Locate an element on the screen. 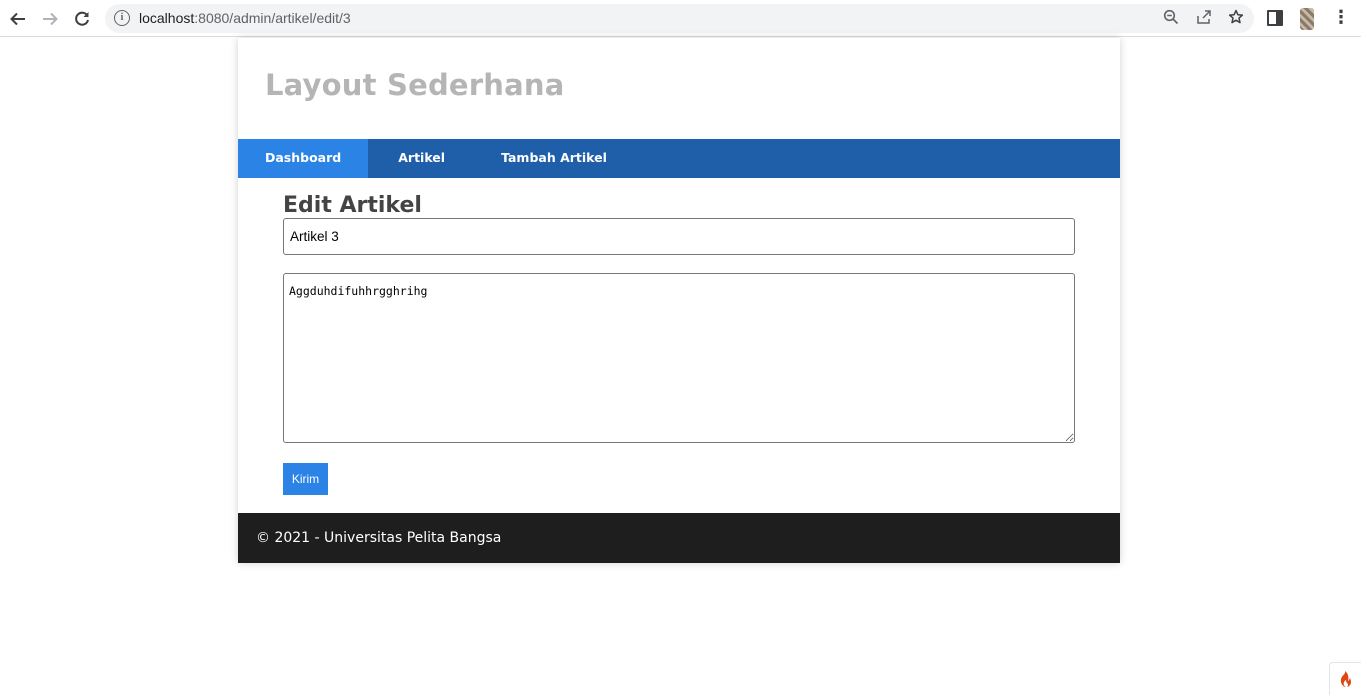  content-textarea: Aggduhdifuhhrgghrihg is located at coordinates (679, 358).